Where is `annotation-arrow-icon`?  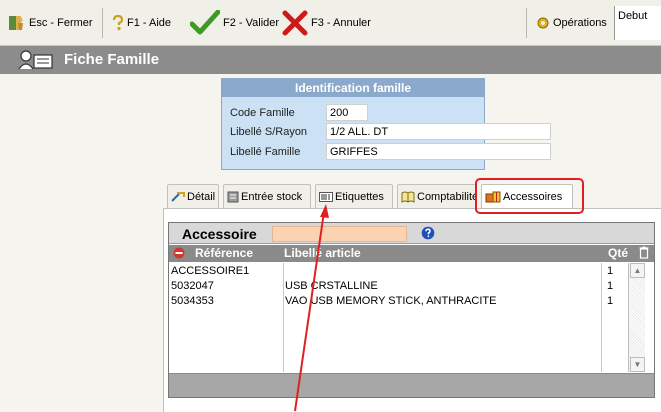
annotation-arrow-icon is located at coordinates (311, 308).